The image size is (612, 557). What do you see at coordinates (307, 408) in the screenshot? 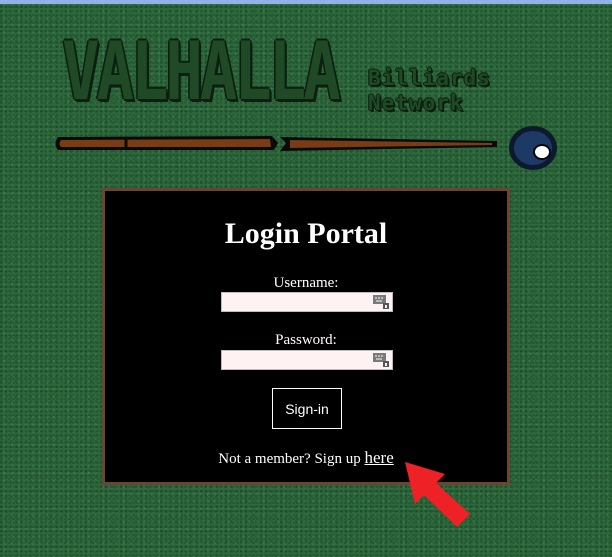
I see `signin-button: Sign-in` at bounding box center [307, 408].